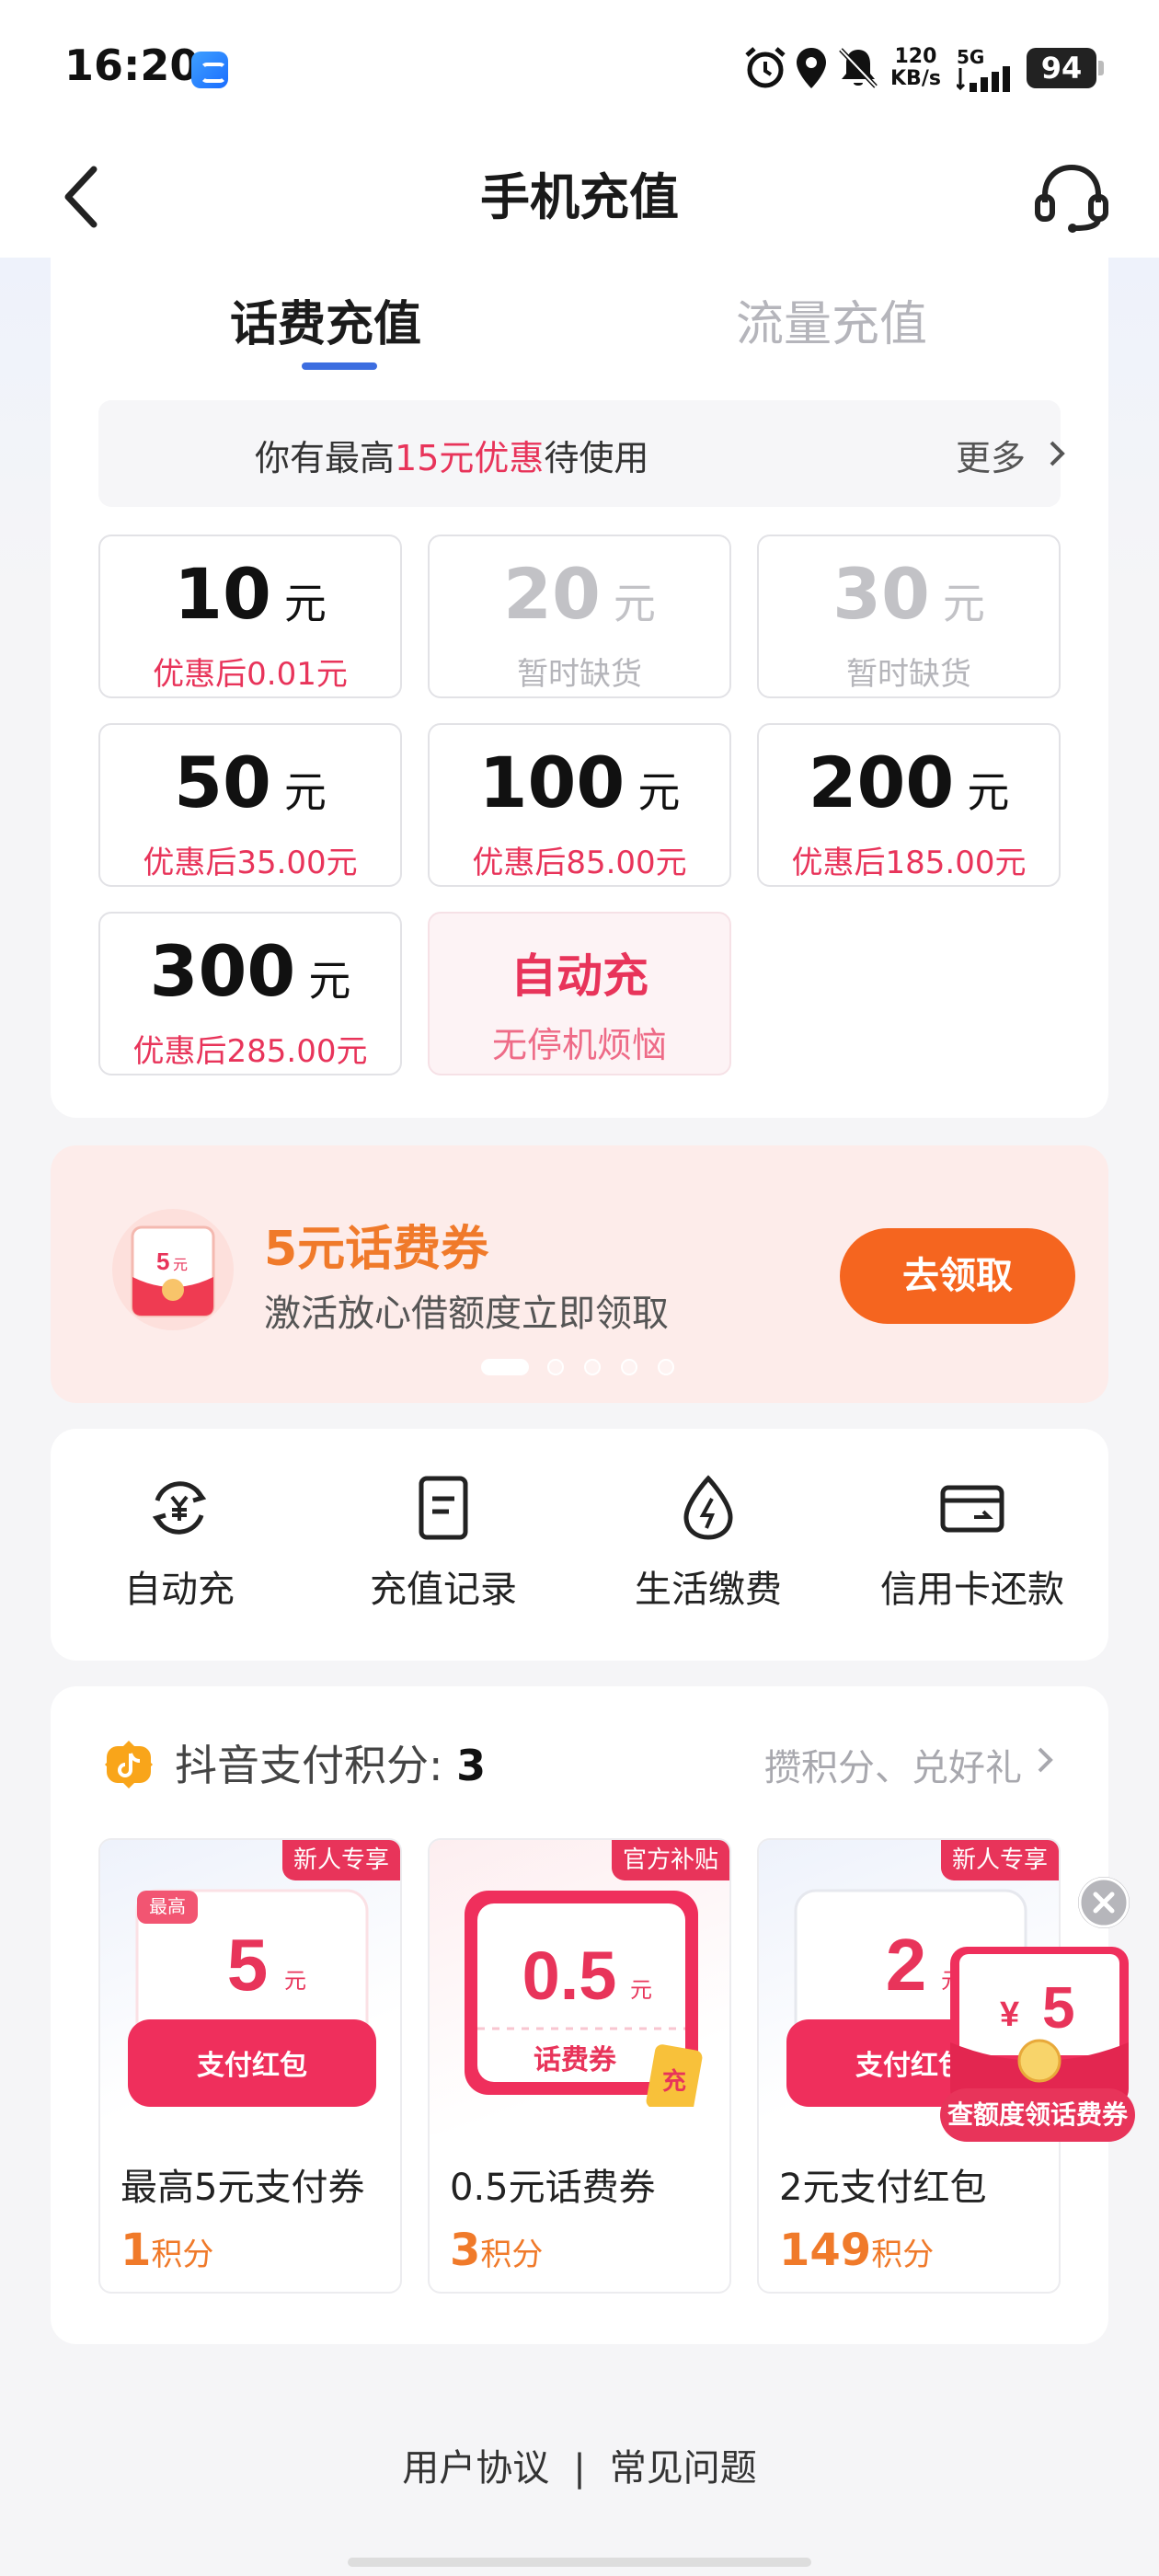 The height and width of the screenshot is (2576, 1159). I want to click on points-value: 3, so click(471, 1765).